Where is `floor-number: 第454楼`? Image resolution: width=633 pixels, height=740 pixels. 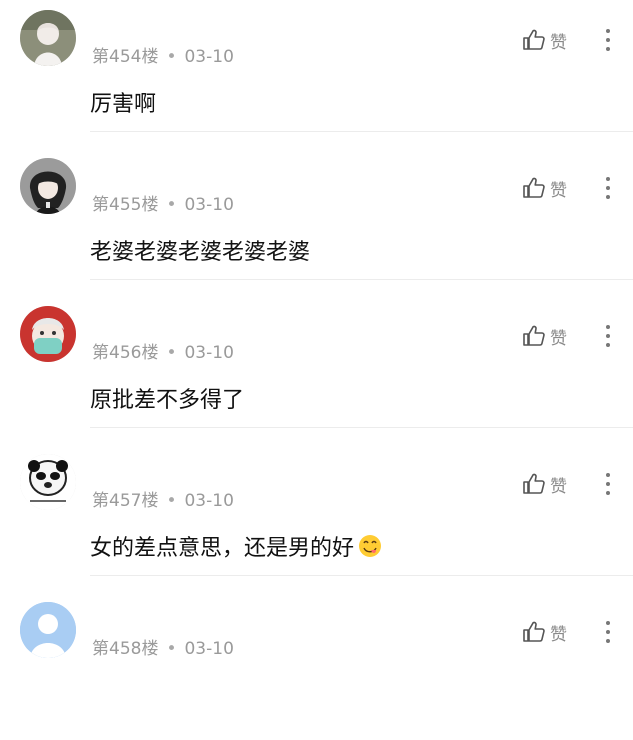
floor-number: 第454楼 is located at coordinates (125, 57).